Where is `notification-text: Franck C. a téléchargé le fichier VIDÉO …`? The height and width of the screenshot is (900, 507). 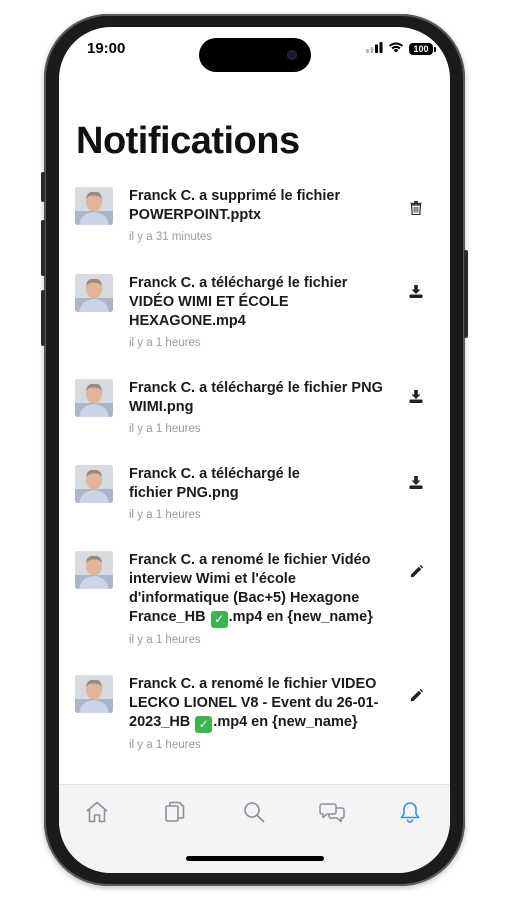 notification-text: Franck C. a téléchargé le fichier VIDÉO … is located at coordinates (238, 302).